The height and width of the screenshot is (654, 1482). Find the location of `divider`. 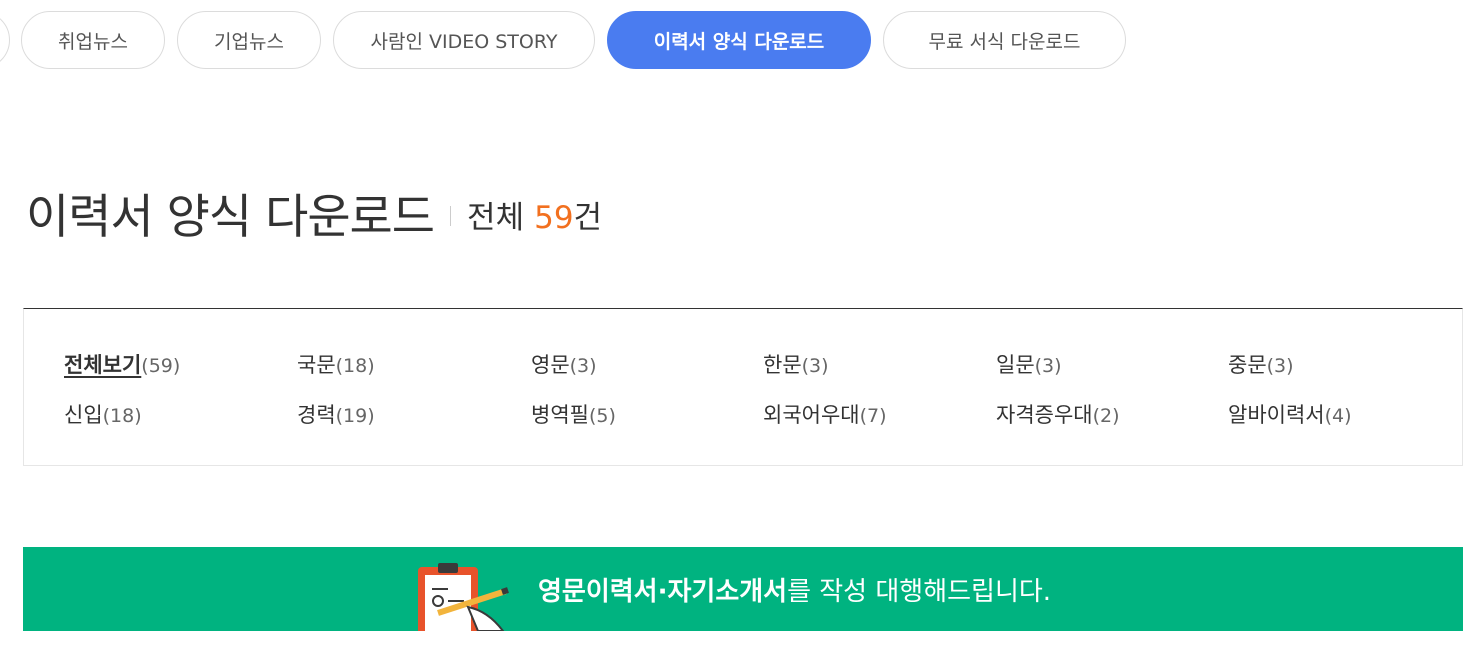

divider is located at coordinates (451, 215).